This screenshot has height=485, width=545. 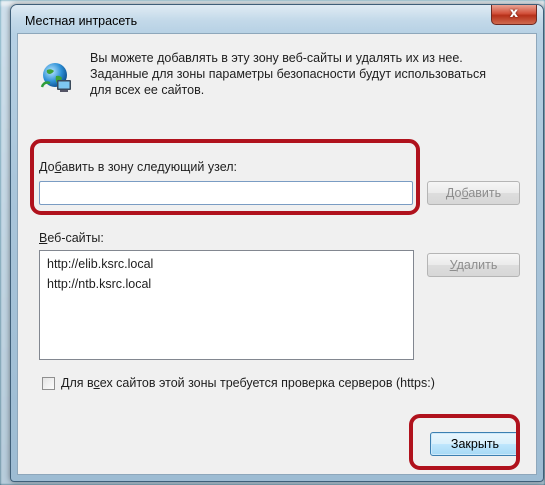 I want to click on window-title: Местная интрасеть, so click(x=81, y=21).